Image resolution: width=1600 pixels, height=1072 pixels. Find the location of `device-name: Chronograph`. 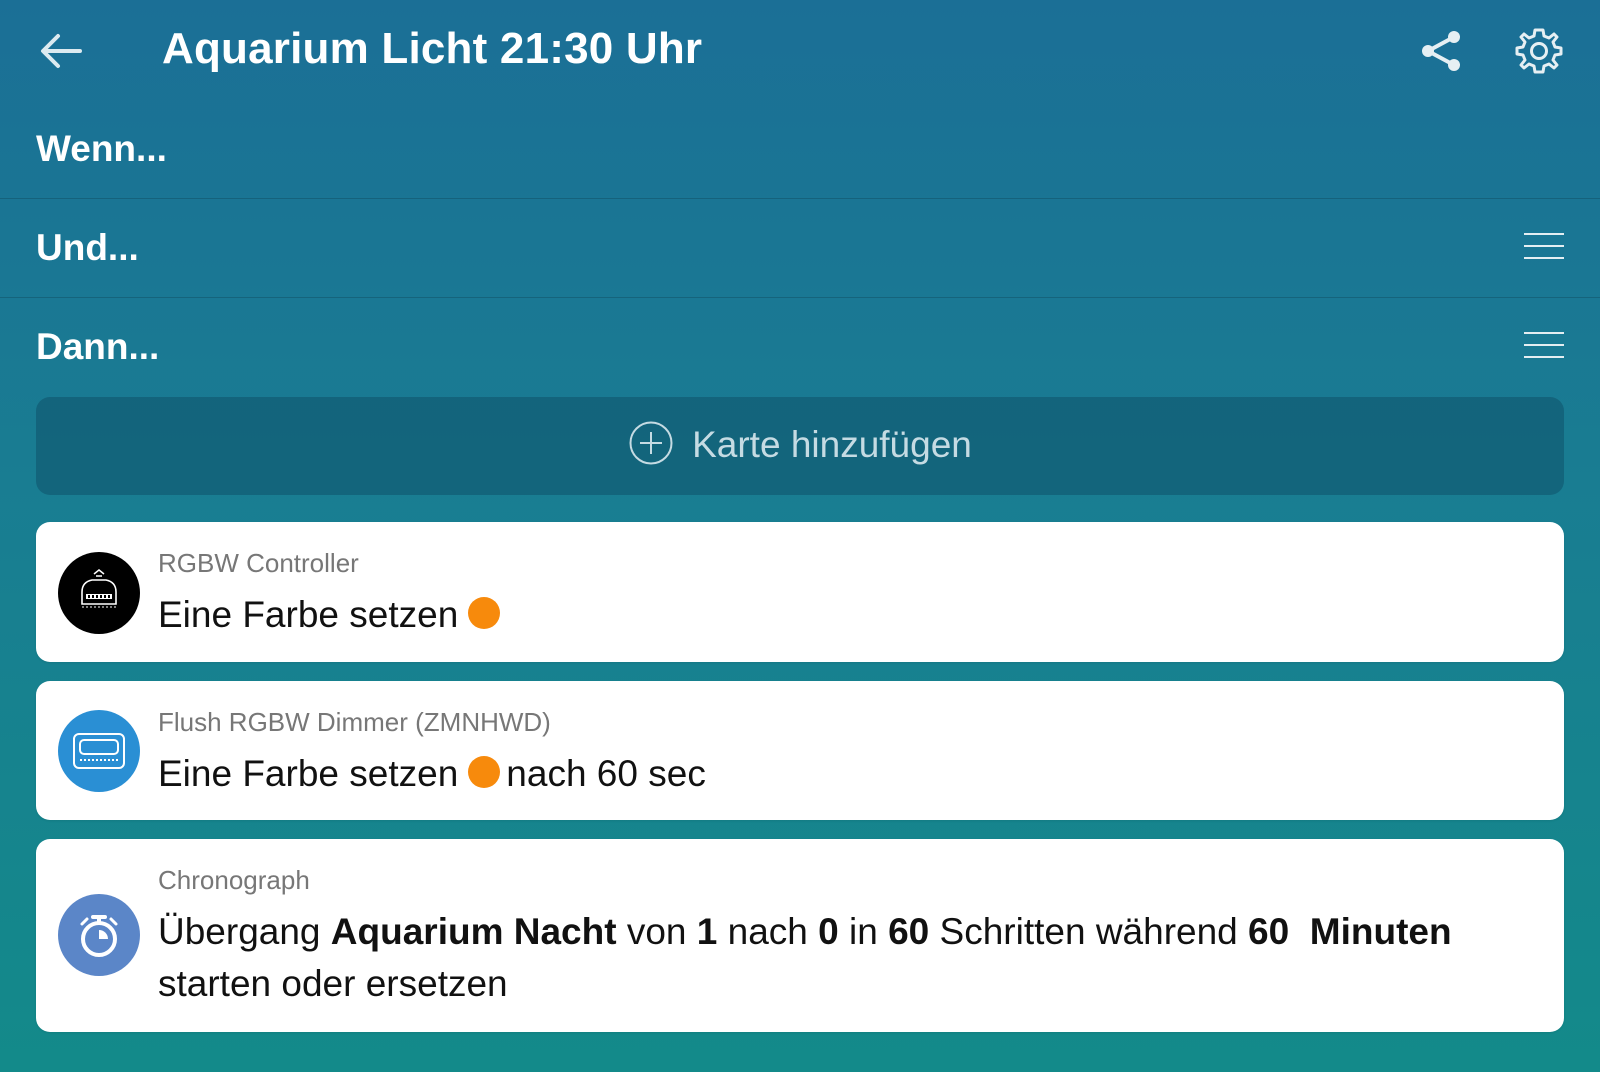

device-name: Chronograph is located at coordinates (234, 880).